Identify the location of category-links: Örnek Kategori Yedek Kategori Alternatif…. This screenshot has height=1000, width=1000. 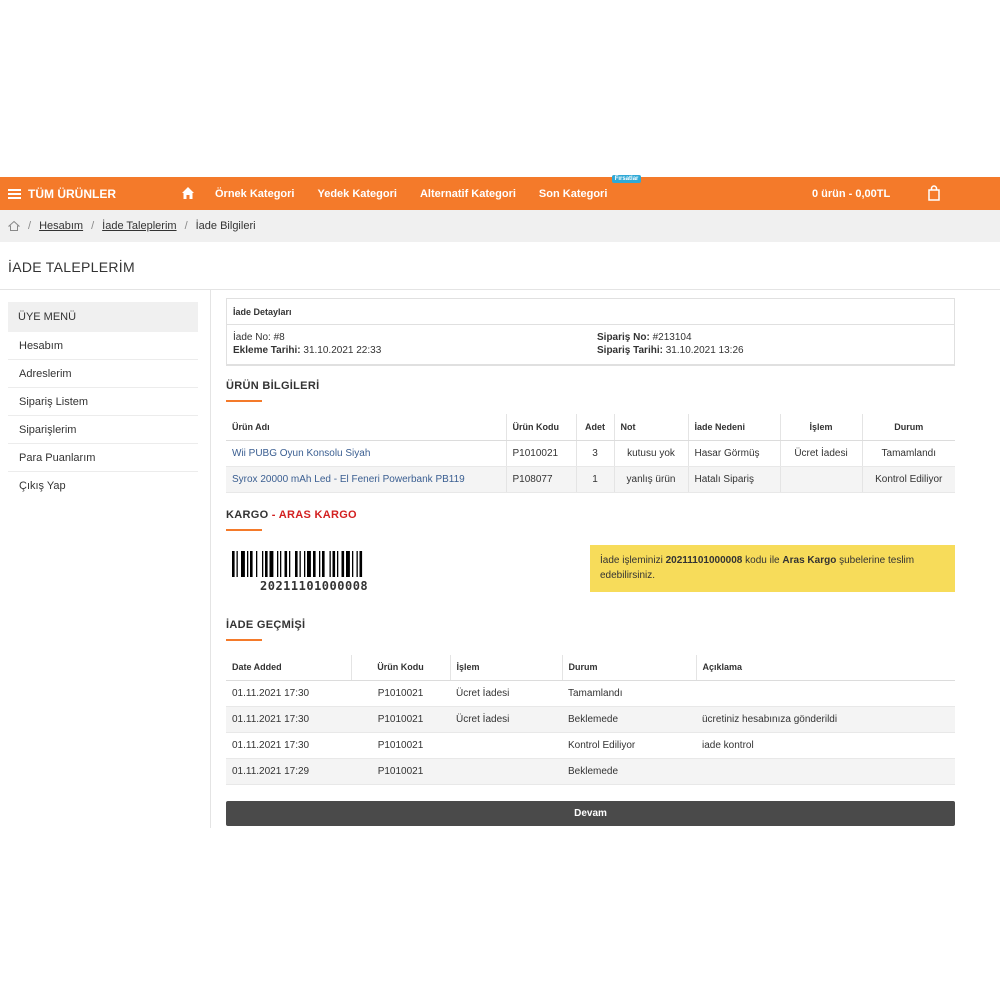
(428, 192).